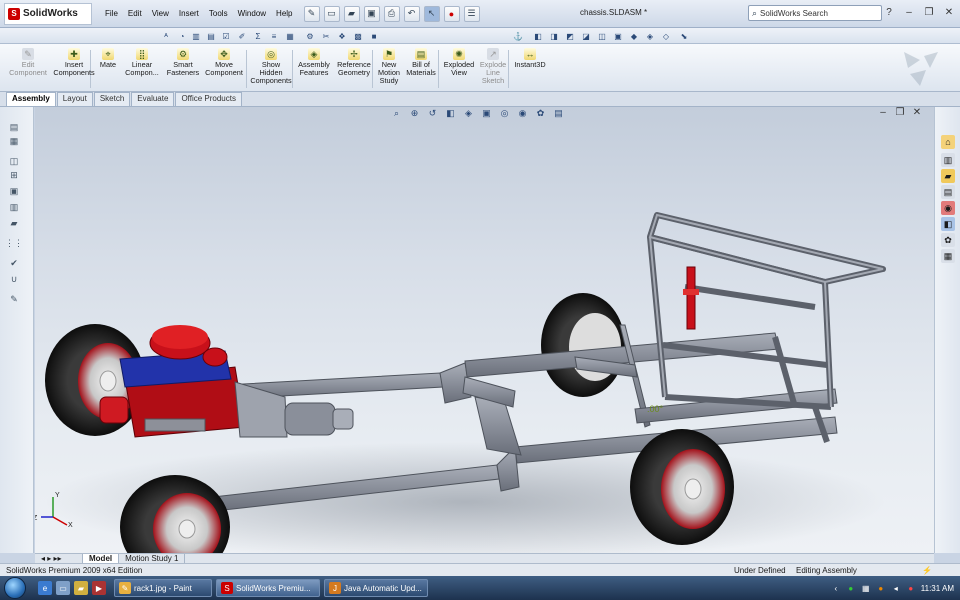  I want to click on tab-assembly: Assembly, so click(31, 99).